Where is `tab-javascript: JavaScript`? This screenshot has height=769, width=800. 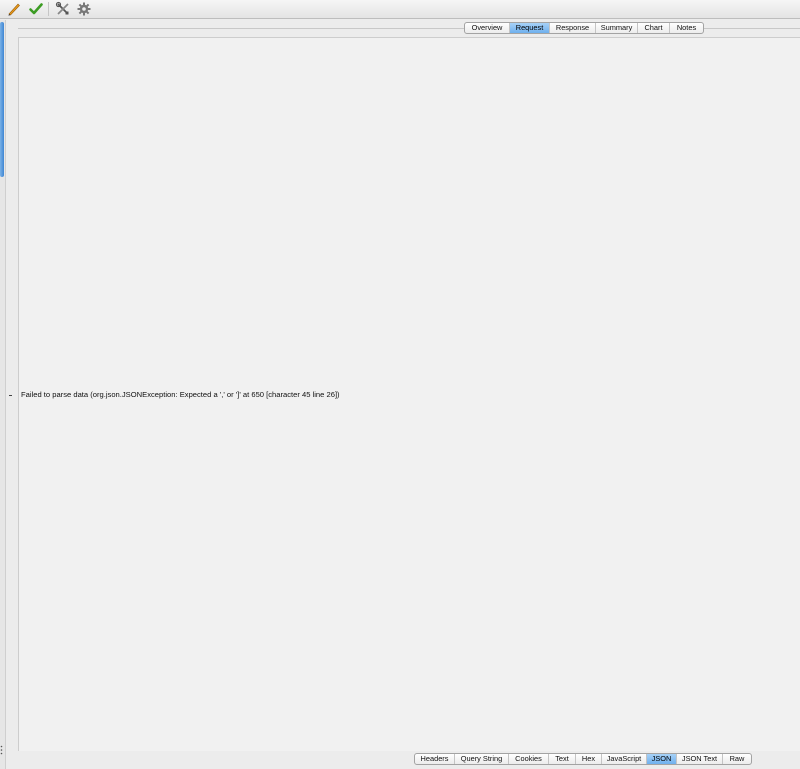 tab-javascript: JavaScript is located at coordinates (624, 759).